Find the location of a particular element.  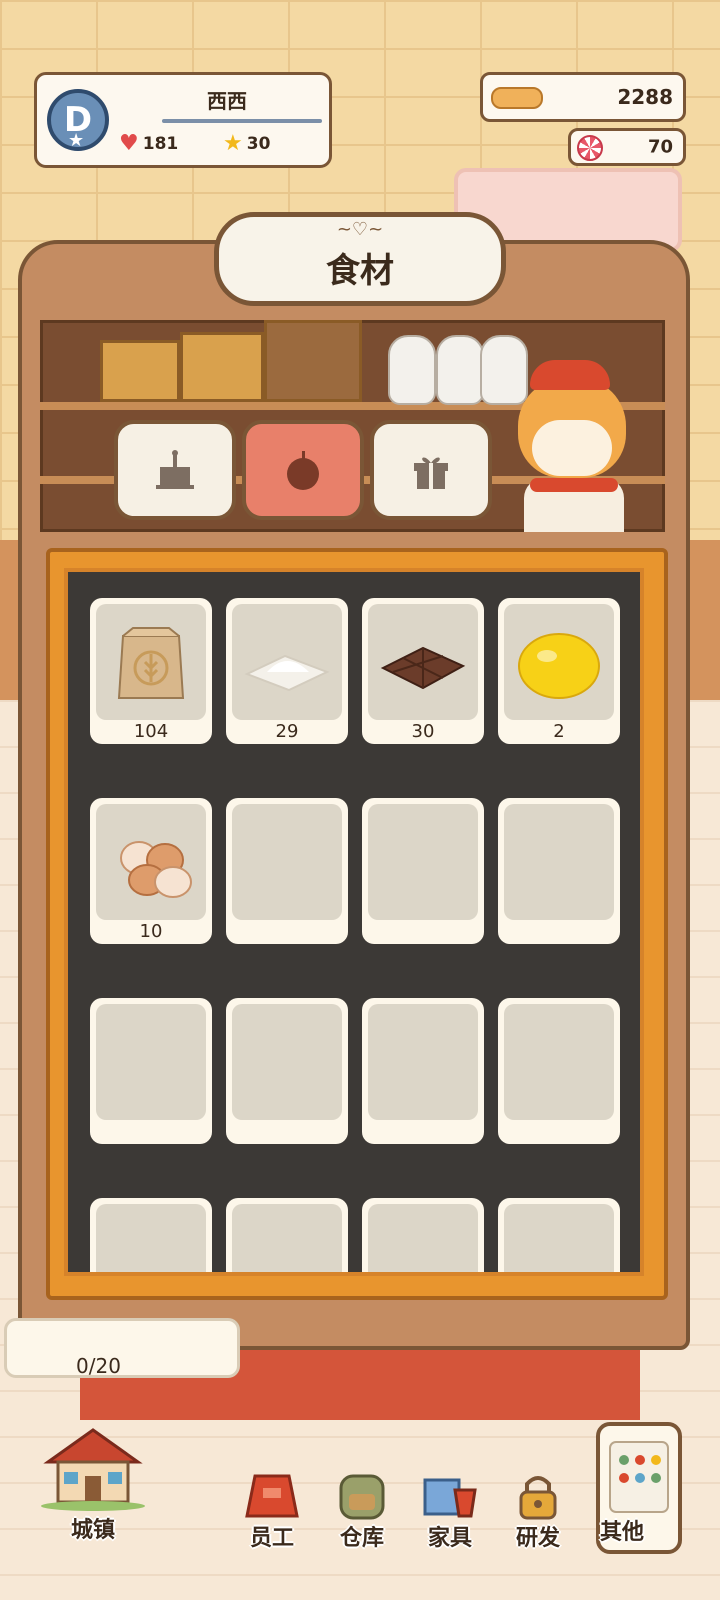

nav-warehouse: 仓库 is located at coordinates (362, 1511).